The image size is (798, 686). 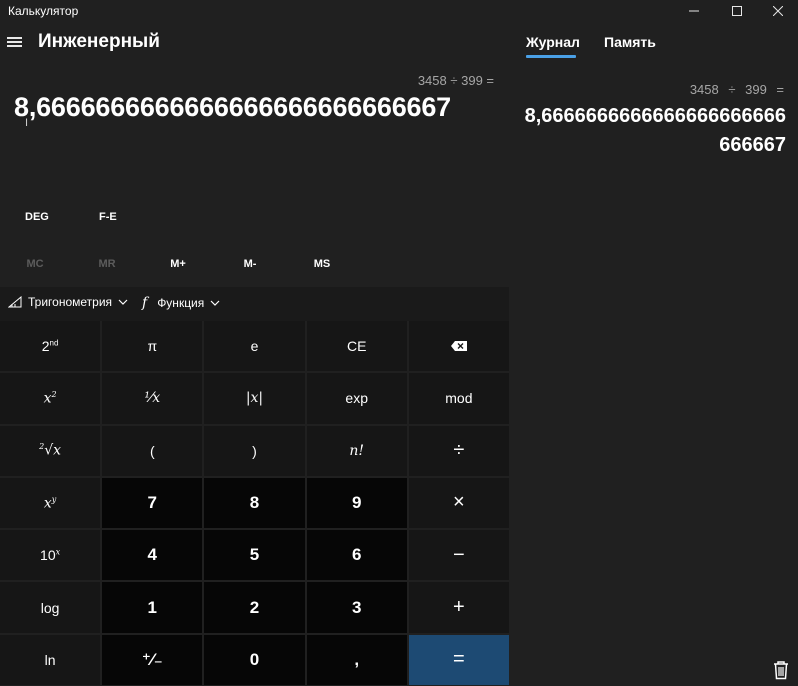 What do you see at coordinates (399, 11) in the screenshot?
I see `title-bar: Калькулятор` at bounding box center [399, 11].